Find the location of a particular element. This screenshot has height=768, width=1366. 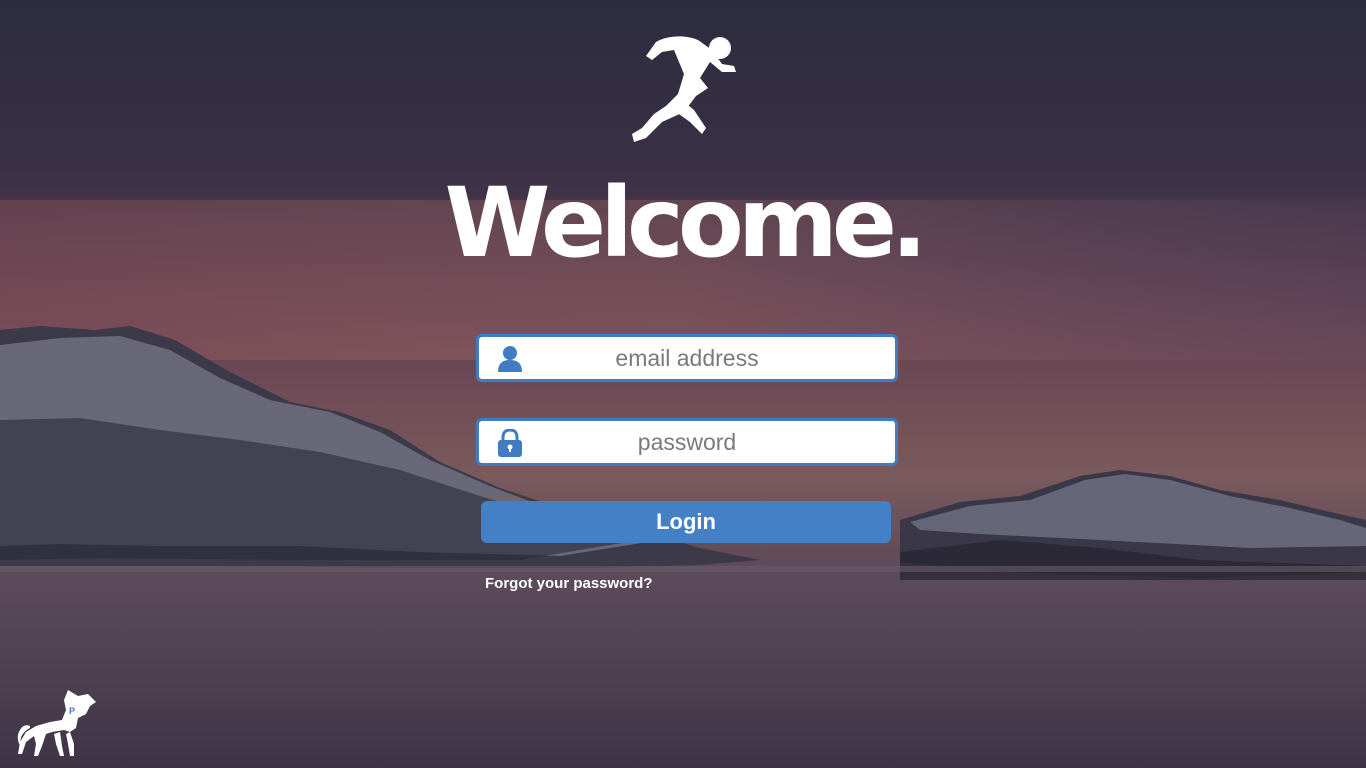

welcome-heading: Welcome. is located at coordinates (686, 223).